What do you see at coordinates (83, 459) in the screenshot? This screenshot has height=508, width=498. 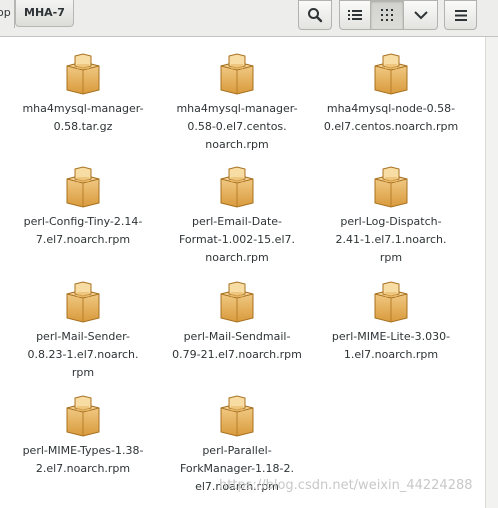 I see `file-name: perl-MIME-Types-1.38- 2.el7.noarch.rpm` at bounding box center [83, 459].